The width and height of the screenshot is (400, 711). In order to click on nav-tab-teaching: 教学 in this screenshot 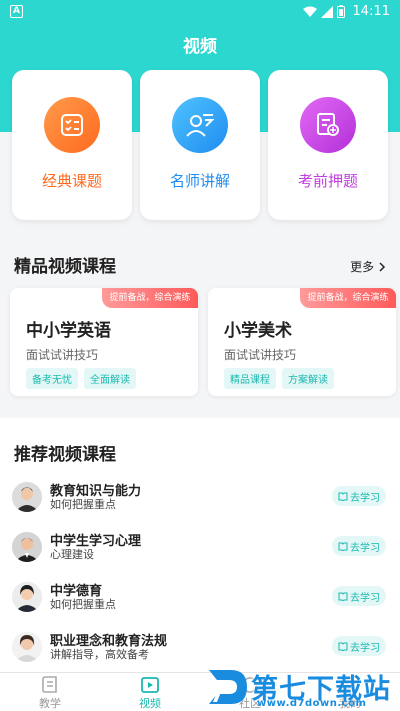, I will do `click(50, 693)`.